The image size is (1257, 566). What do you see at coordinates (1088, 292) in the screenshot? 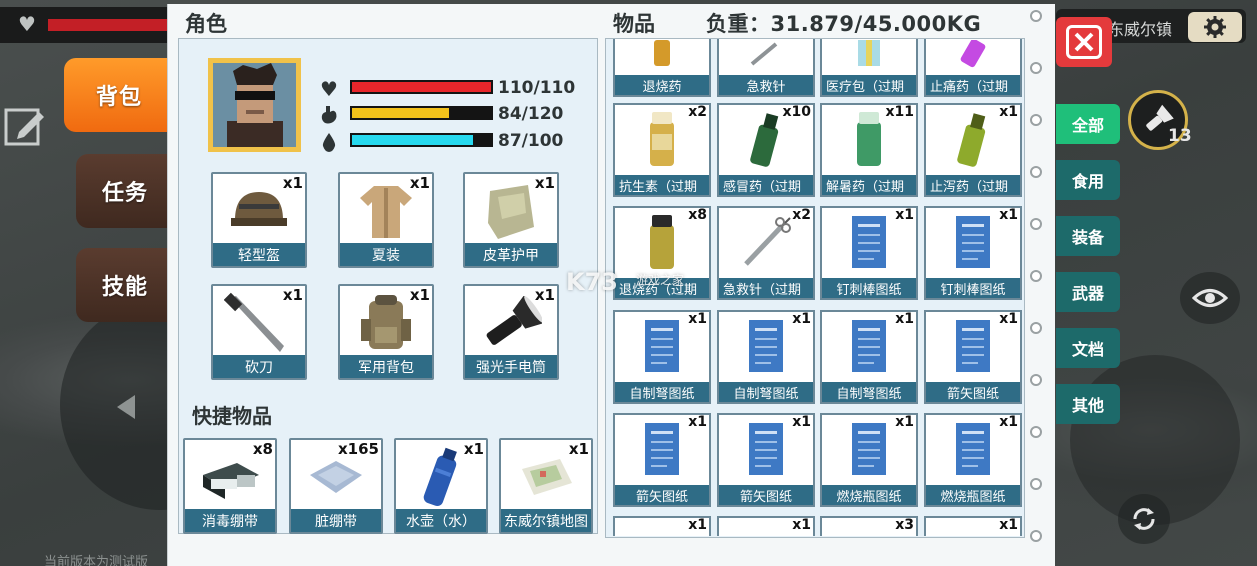
I see `category-tab: 武器` at bounding box center [1088, 292].